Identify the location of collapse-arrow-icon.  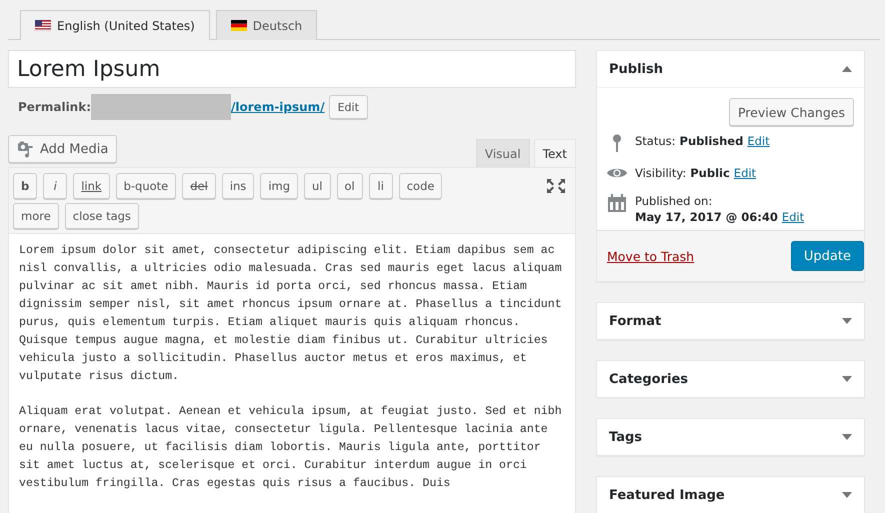
(847, 69).